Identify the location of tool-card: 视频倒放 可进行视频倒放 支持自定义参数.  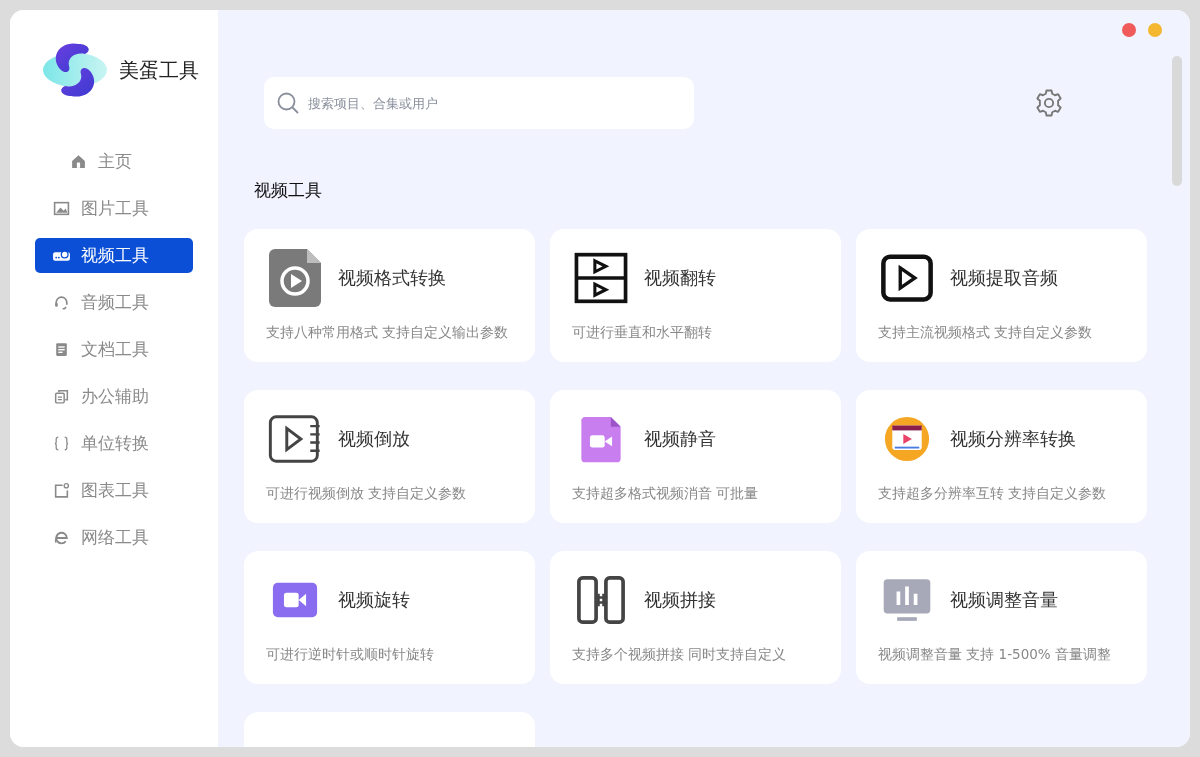
(389, 456).